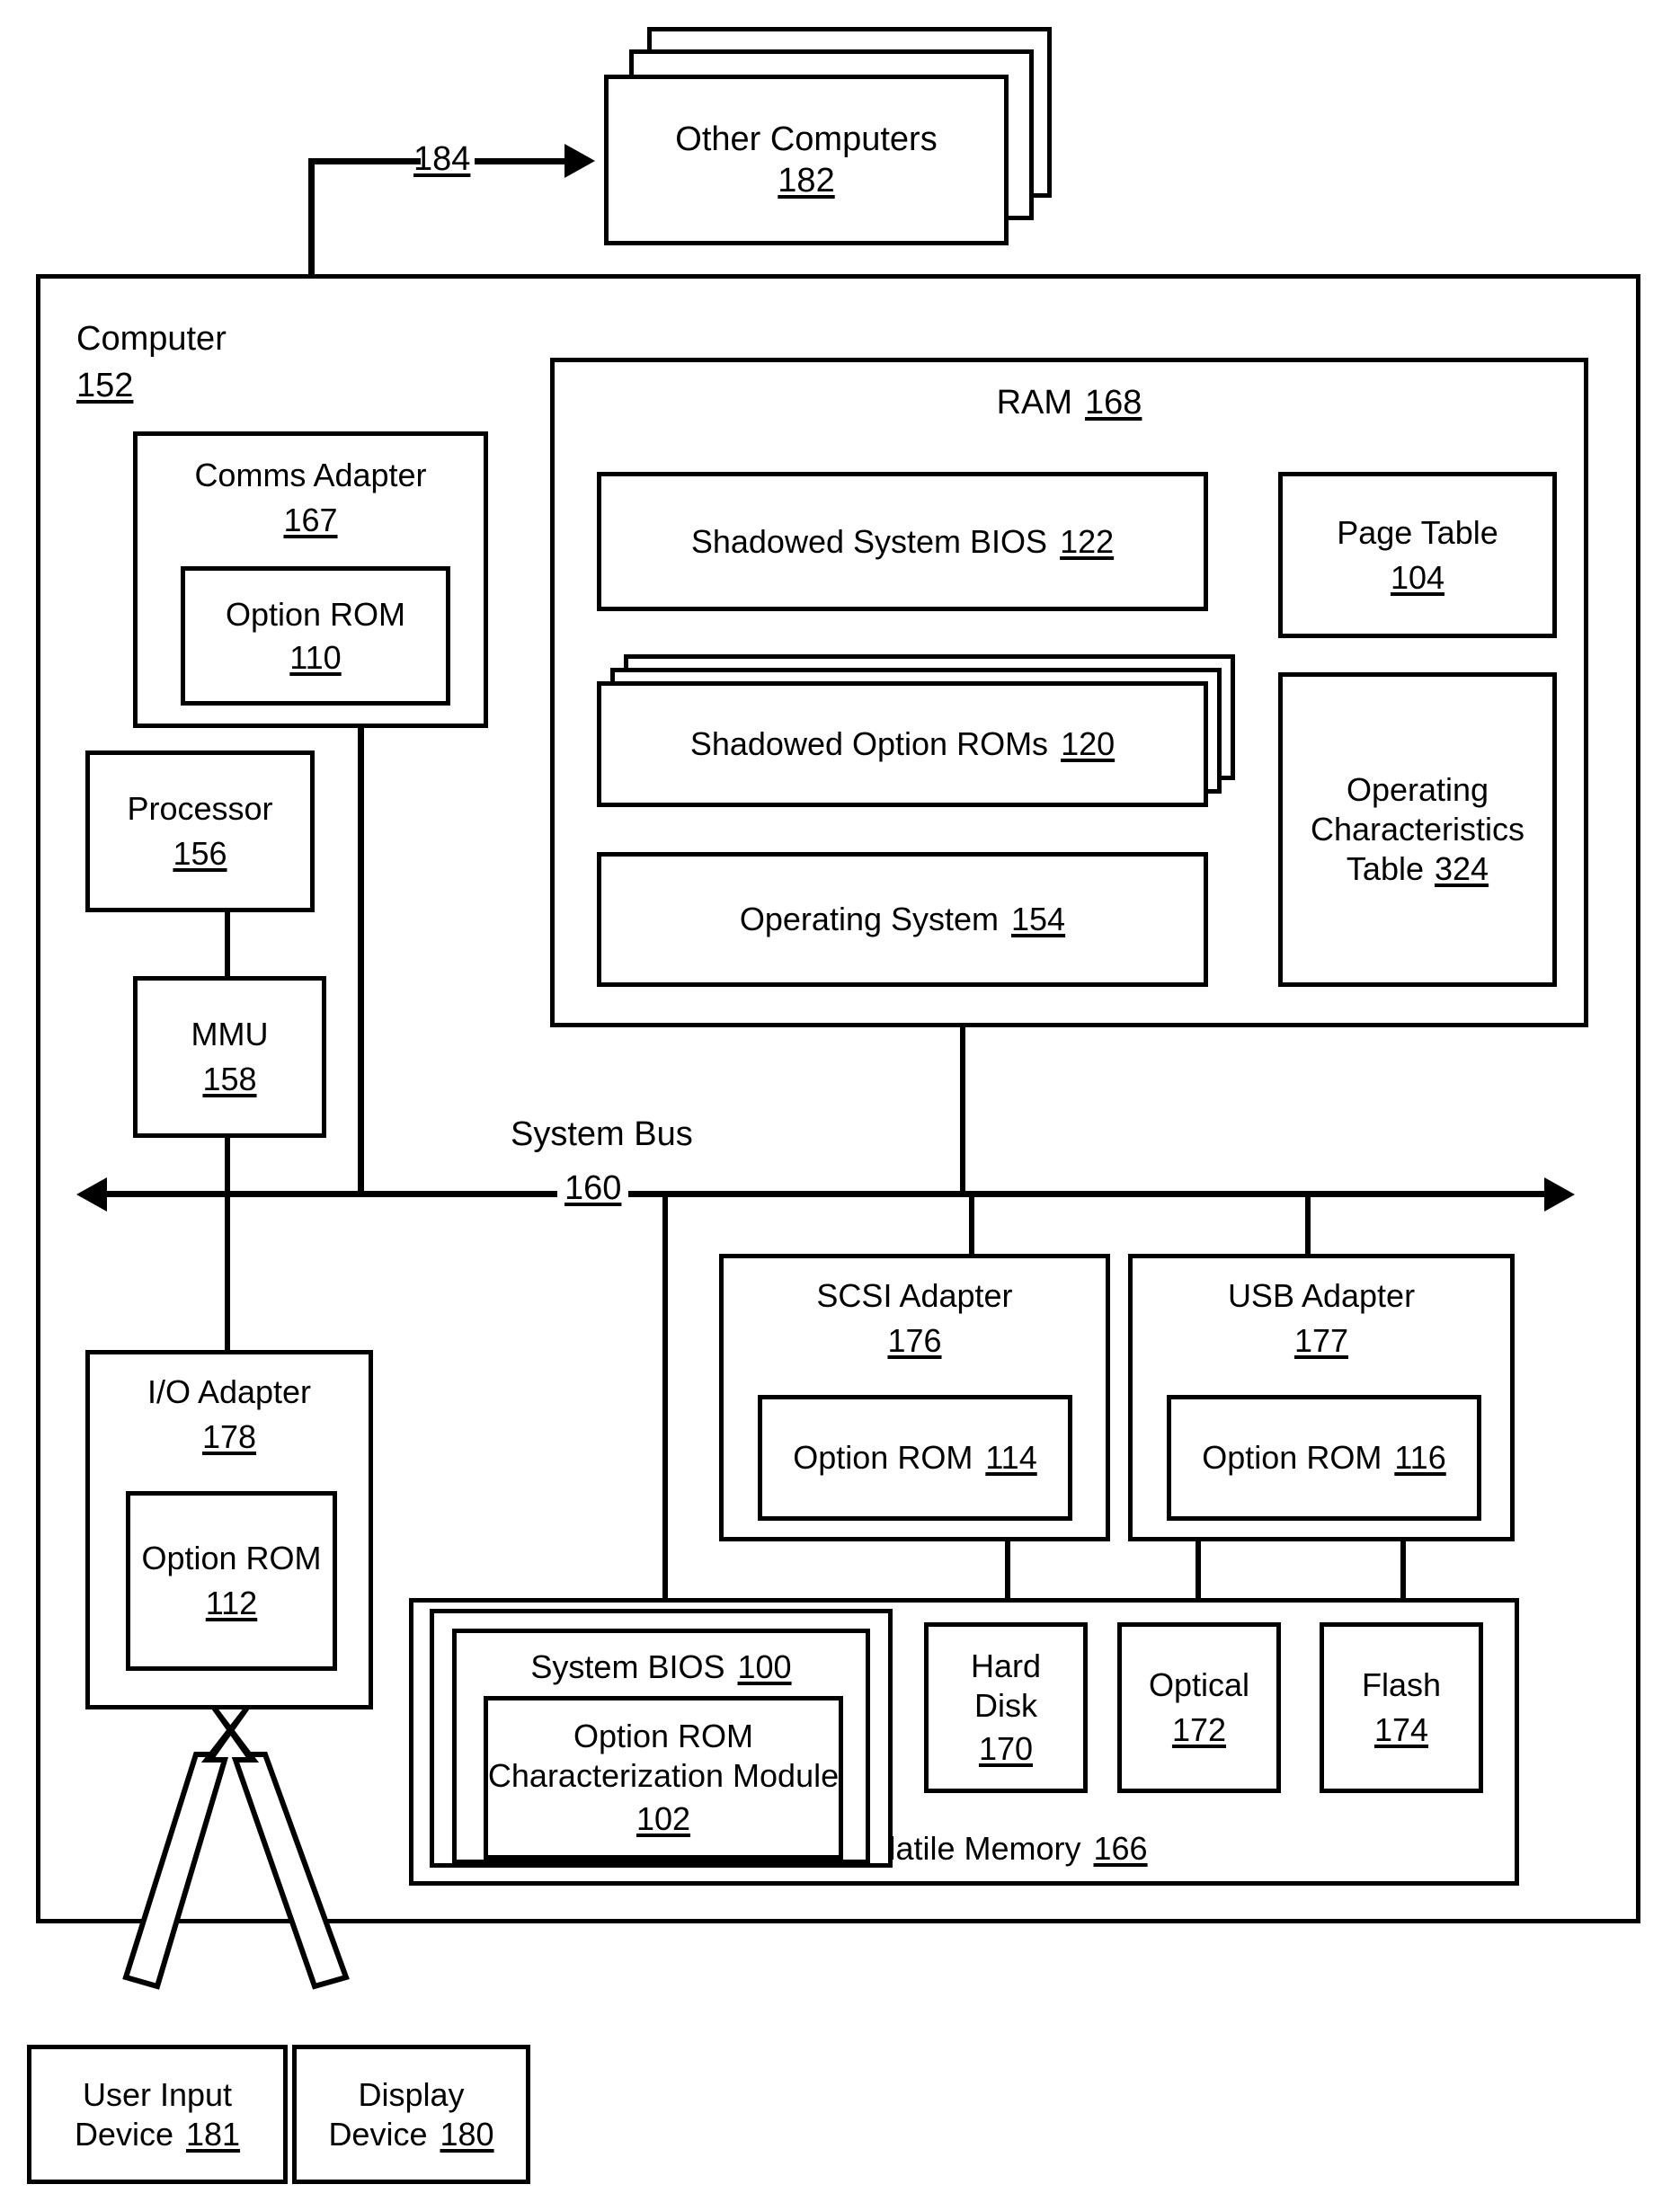  I want to click on io-adapter-ref: 178, so click(229, 1436).